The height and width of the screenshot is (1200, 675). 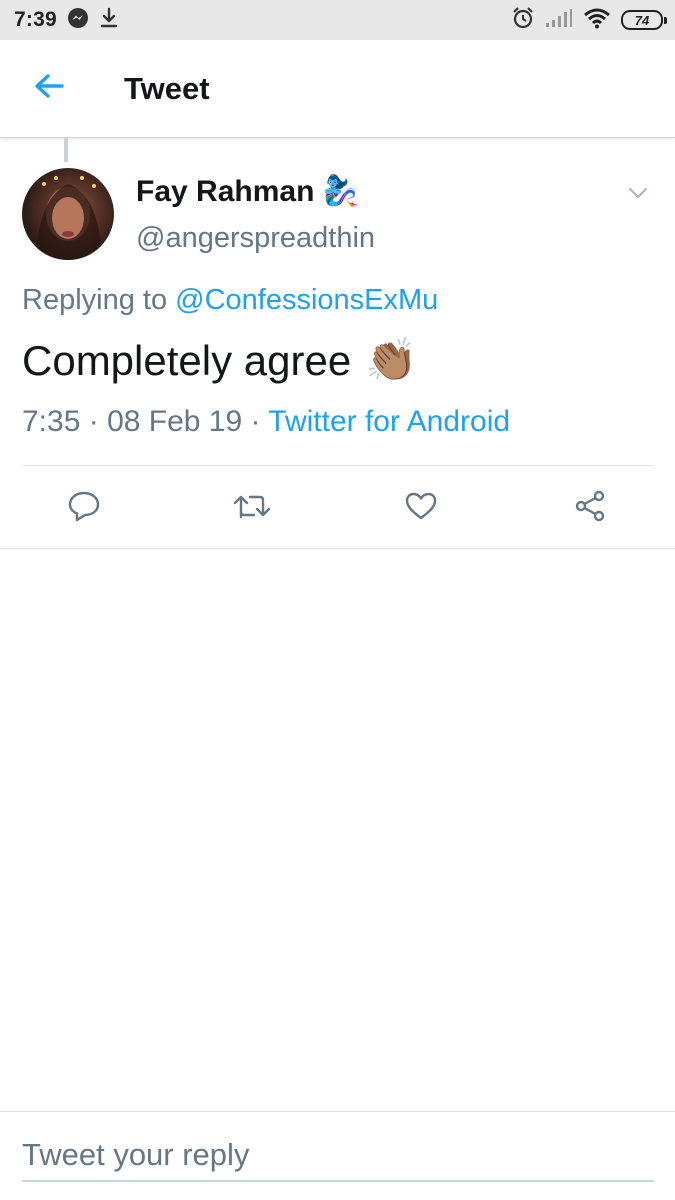 I want to click on download-icon, so click(x=109, y=20).